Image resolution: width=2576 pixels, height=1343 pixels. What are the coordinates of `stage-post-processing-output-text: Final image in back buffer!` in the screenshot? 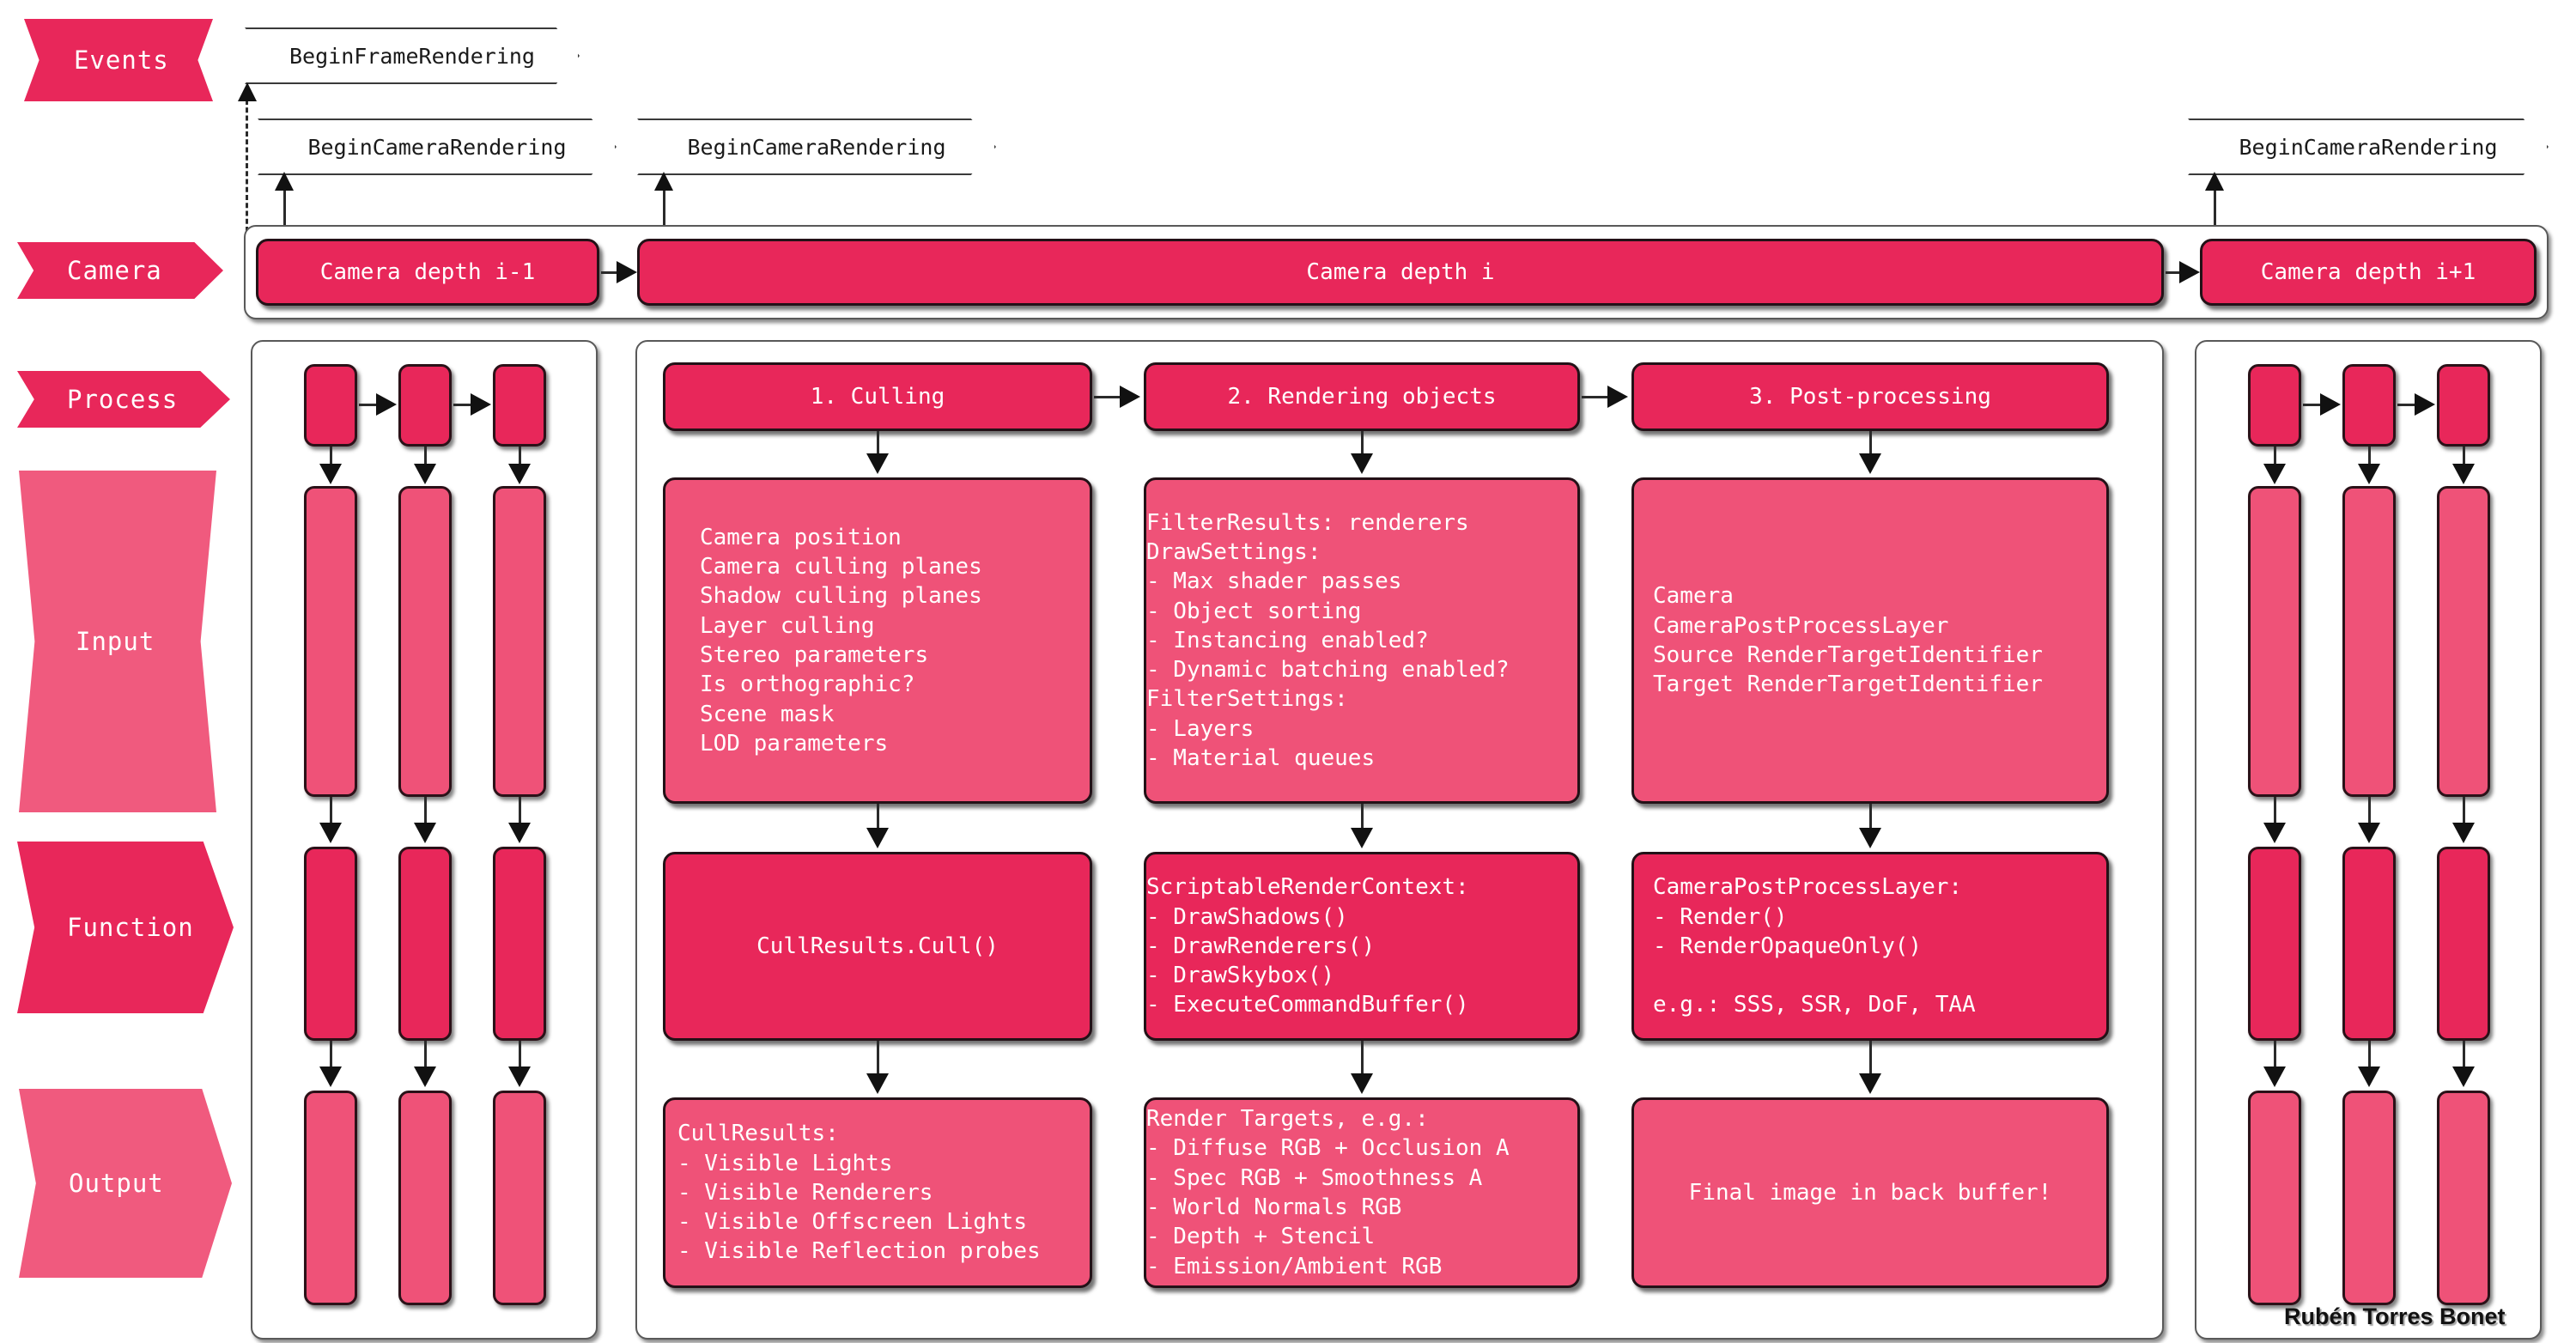 It's located at (1870, 1192).